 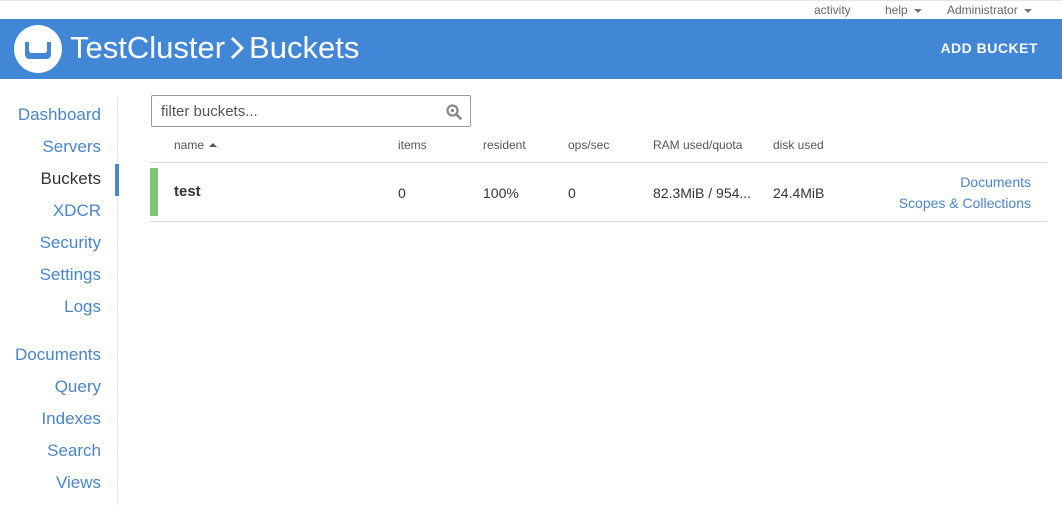 What do you see at coordinates (531, 9) in the screenshot?
I see `top-utility-bar: activity help Administrator` at bounding box center [531, 9].